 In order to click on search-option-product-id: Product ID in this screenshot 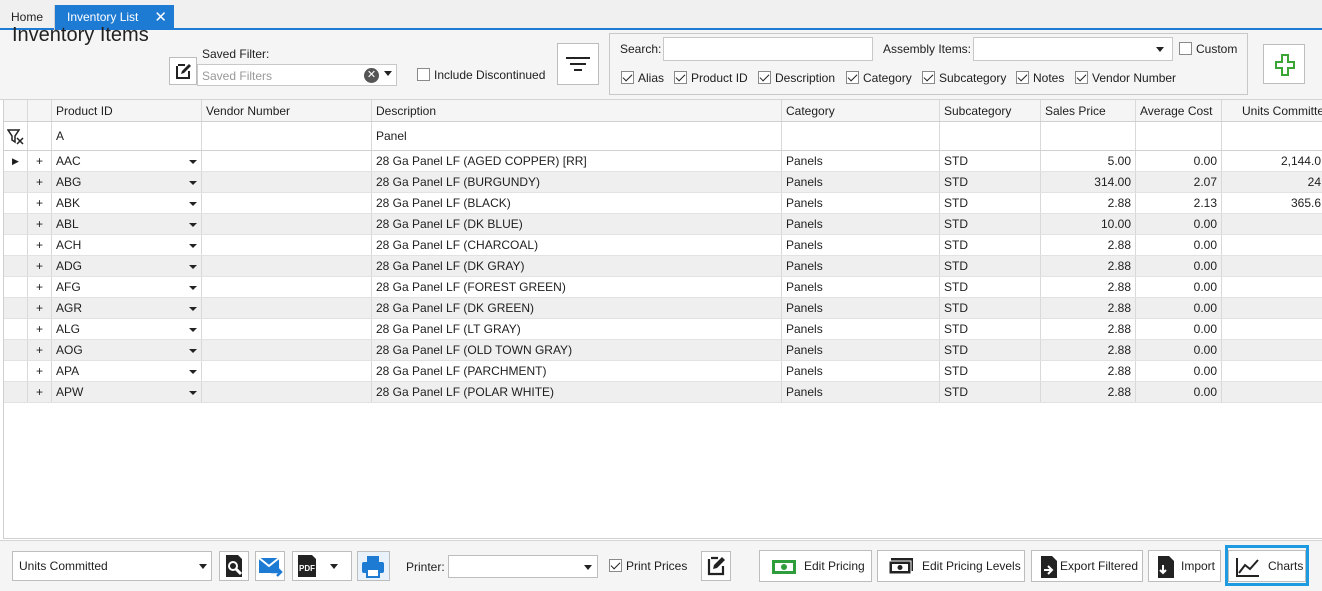, I will do `click(711, 78)`.